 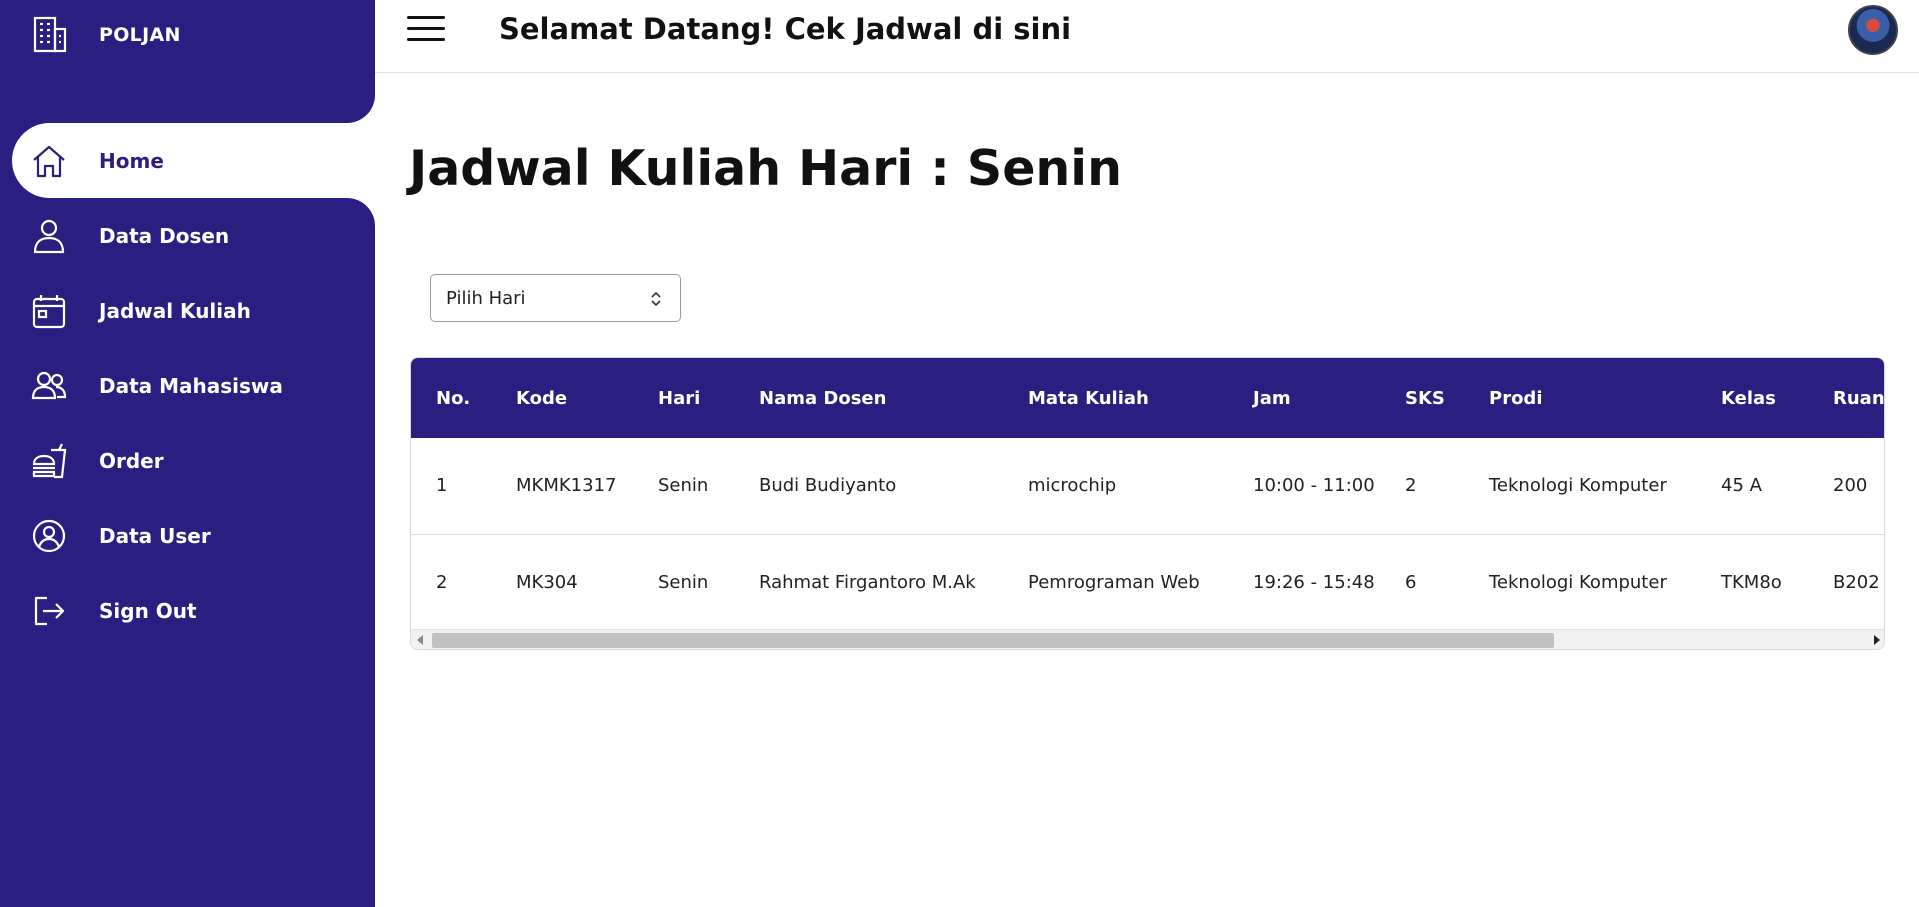 What do you see at coordinates (140, 35) in the screenshot?
I see `brand-label: POLJAN` at bounding box center [140, 35].